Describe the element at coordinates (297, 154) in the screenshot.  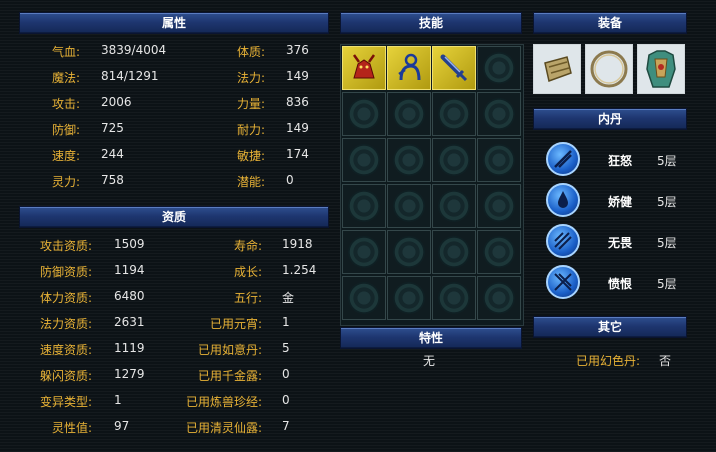
I see `attr-value-agility: 174` at that location.